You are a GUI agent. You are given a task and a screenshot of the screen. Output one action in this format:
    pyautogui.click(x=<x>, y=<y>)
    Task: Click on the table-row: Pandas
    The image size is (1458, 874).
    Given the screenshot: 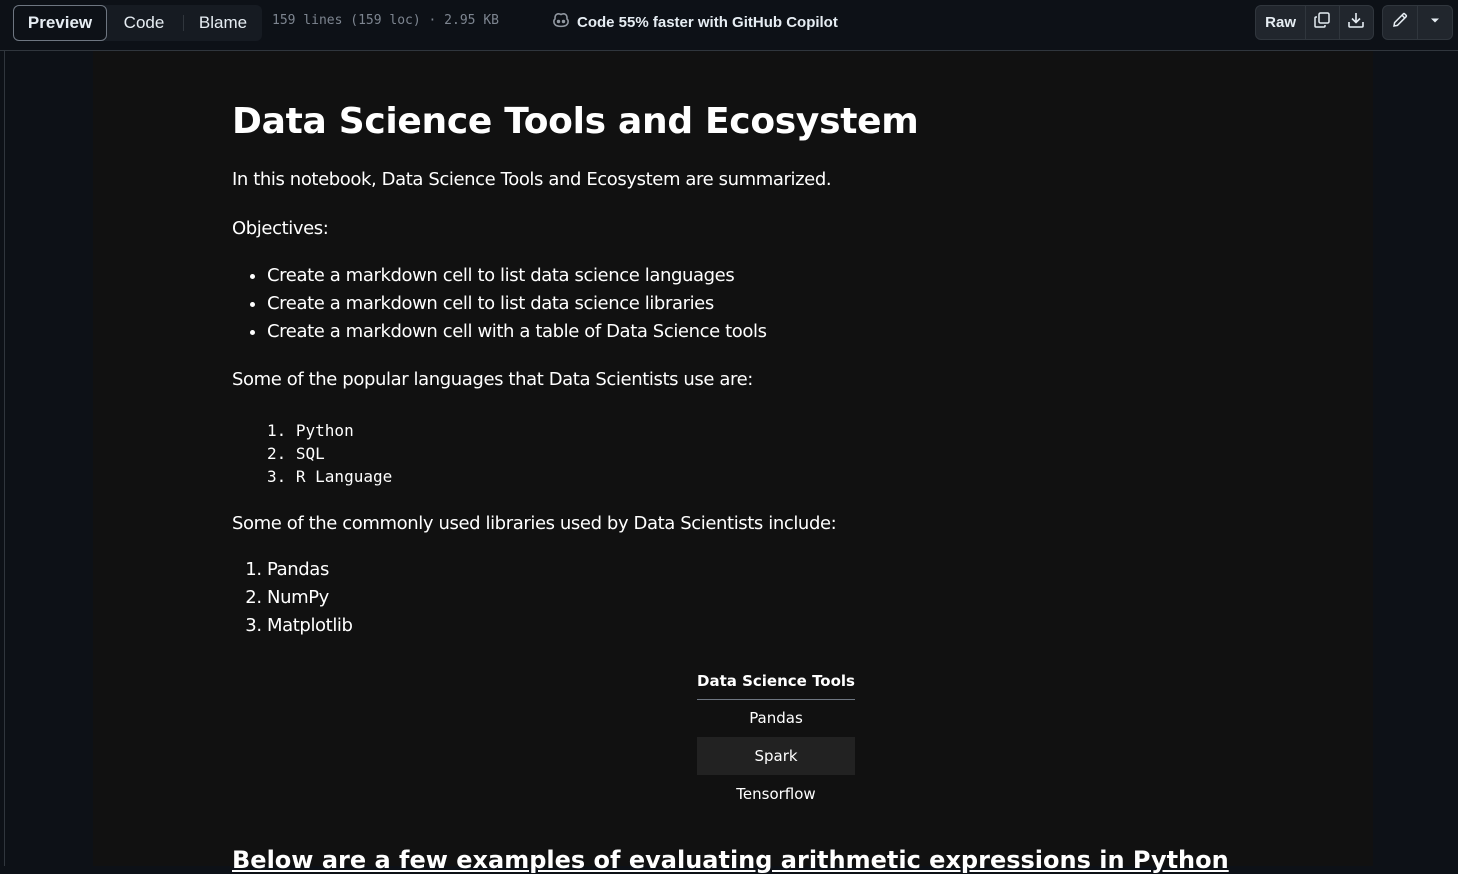 What is the action you would take?
    pyautogui.click(x=776, y=718)
    